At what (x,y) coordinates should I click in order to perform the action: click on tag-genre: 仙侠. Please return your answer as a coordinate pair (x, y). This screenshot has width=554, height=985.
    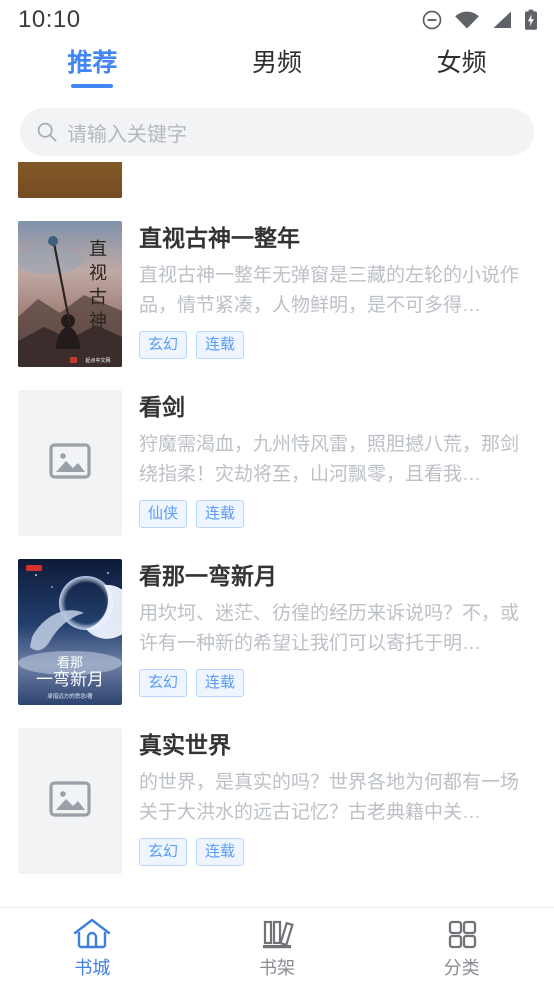
    Looking at the image, I should click on (163, 514).